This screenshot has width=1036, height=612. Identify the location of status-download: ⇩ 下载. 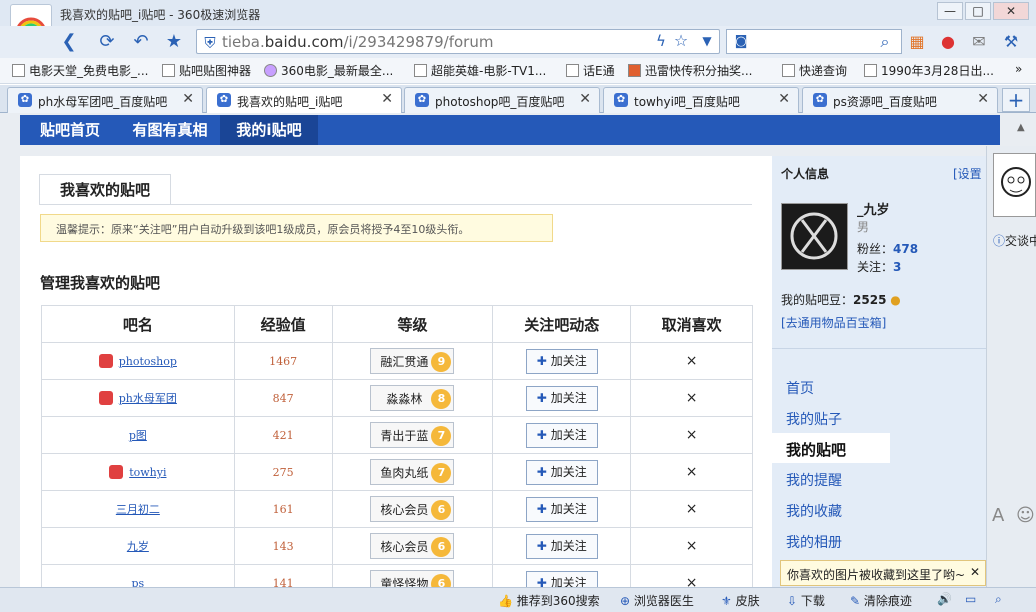
(806, 600).